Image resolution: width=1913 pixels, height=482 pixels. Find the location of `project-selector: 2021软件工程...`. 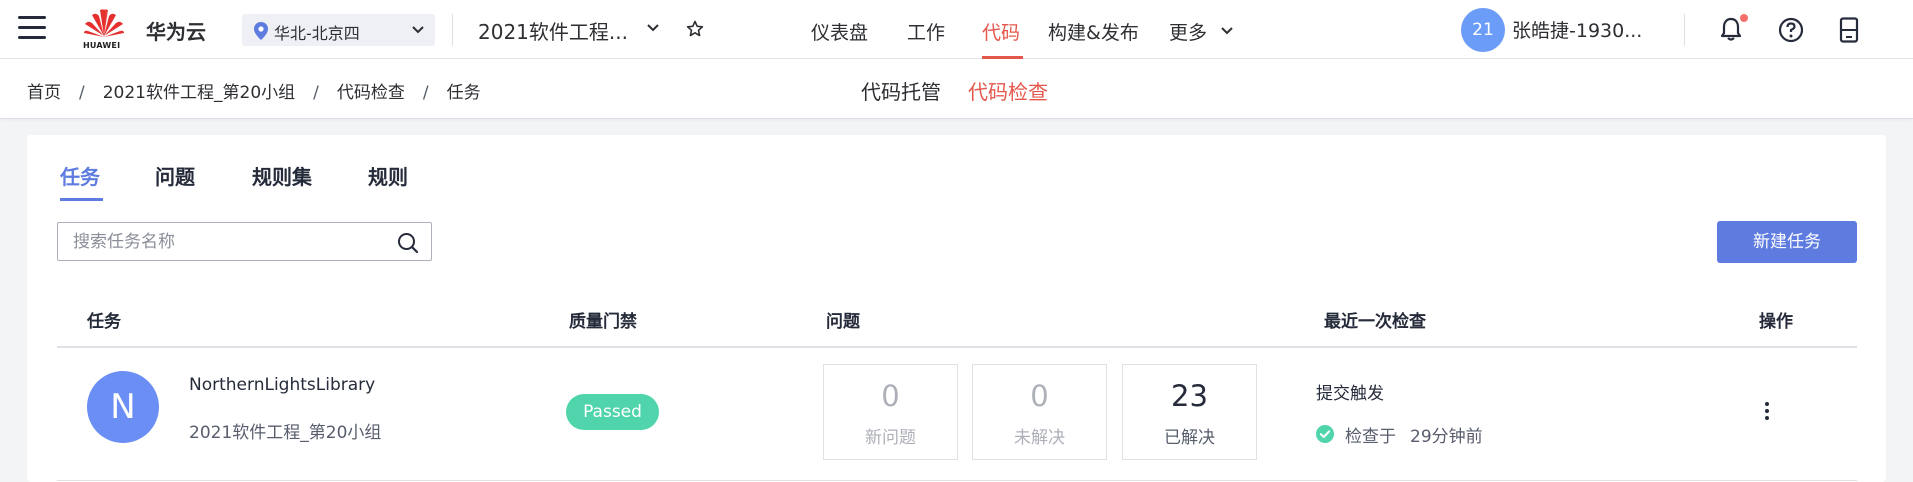

project-selector: 2021软件工程... is located at coordinates (555, 30).